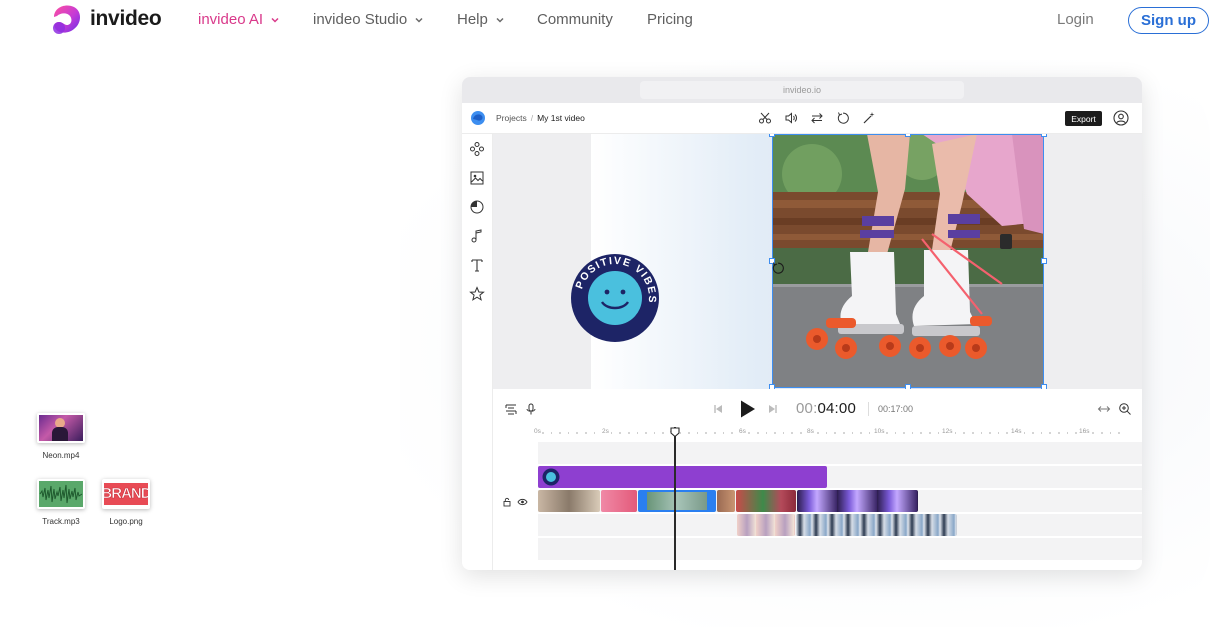 The height and width of the screenshot is (627, 1210). Describe the element at coordinates (481, 19) in the screenshot. I see `nav-help: Help` at that location.